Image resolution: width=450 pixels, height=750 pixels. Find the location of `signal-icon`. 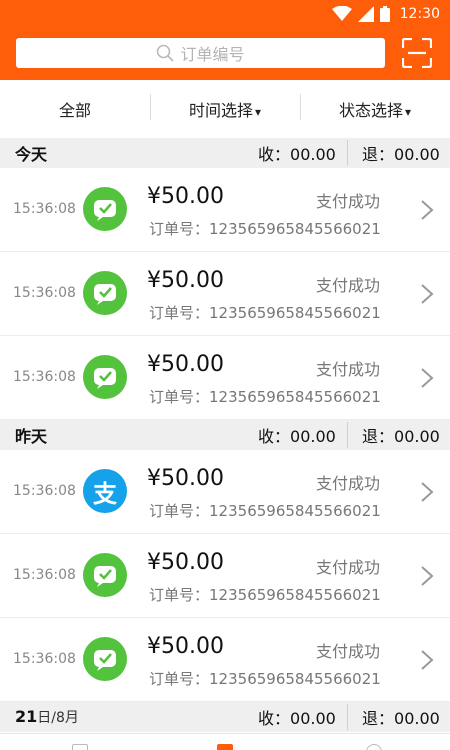

signal-icon is located at coordinates (365, 14).